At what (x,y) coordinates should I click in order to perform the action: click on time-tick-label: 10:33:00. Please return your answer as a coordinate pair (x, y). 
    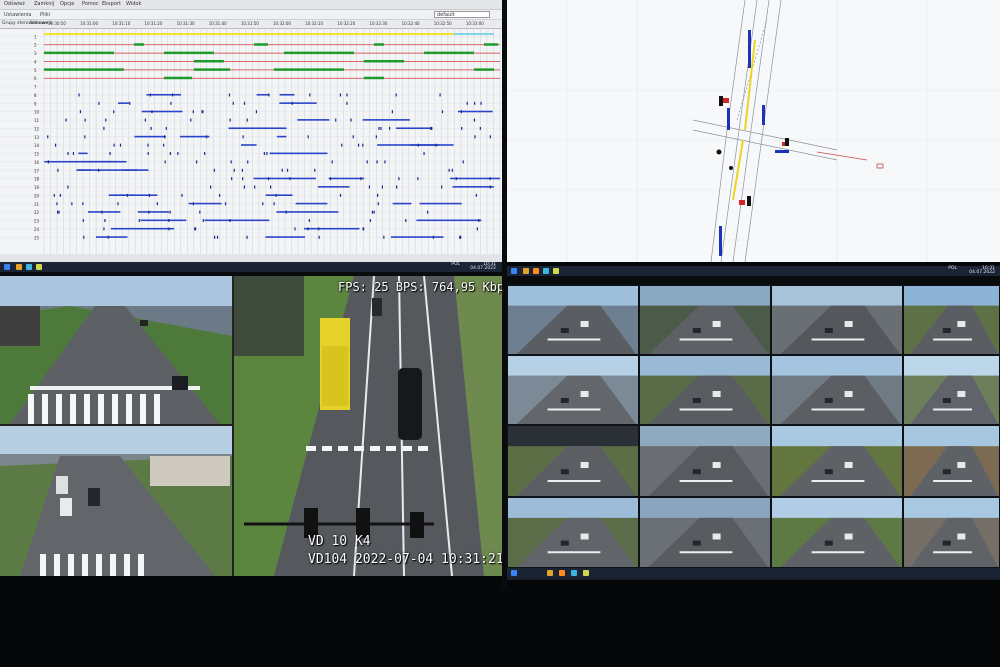
    Looking at the image, I should click on (474, 23).